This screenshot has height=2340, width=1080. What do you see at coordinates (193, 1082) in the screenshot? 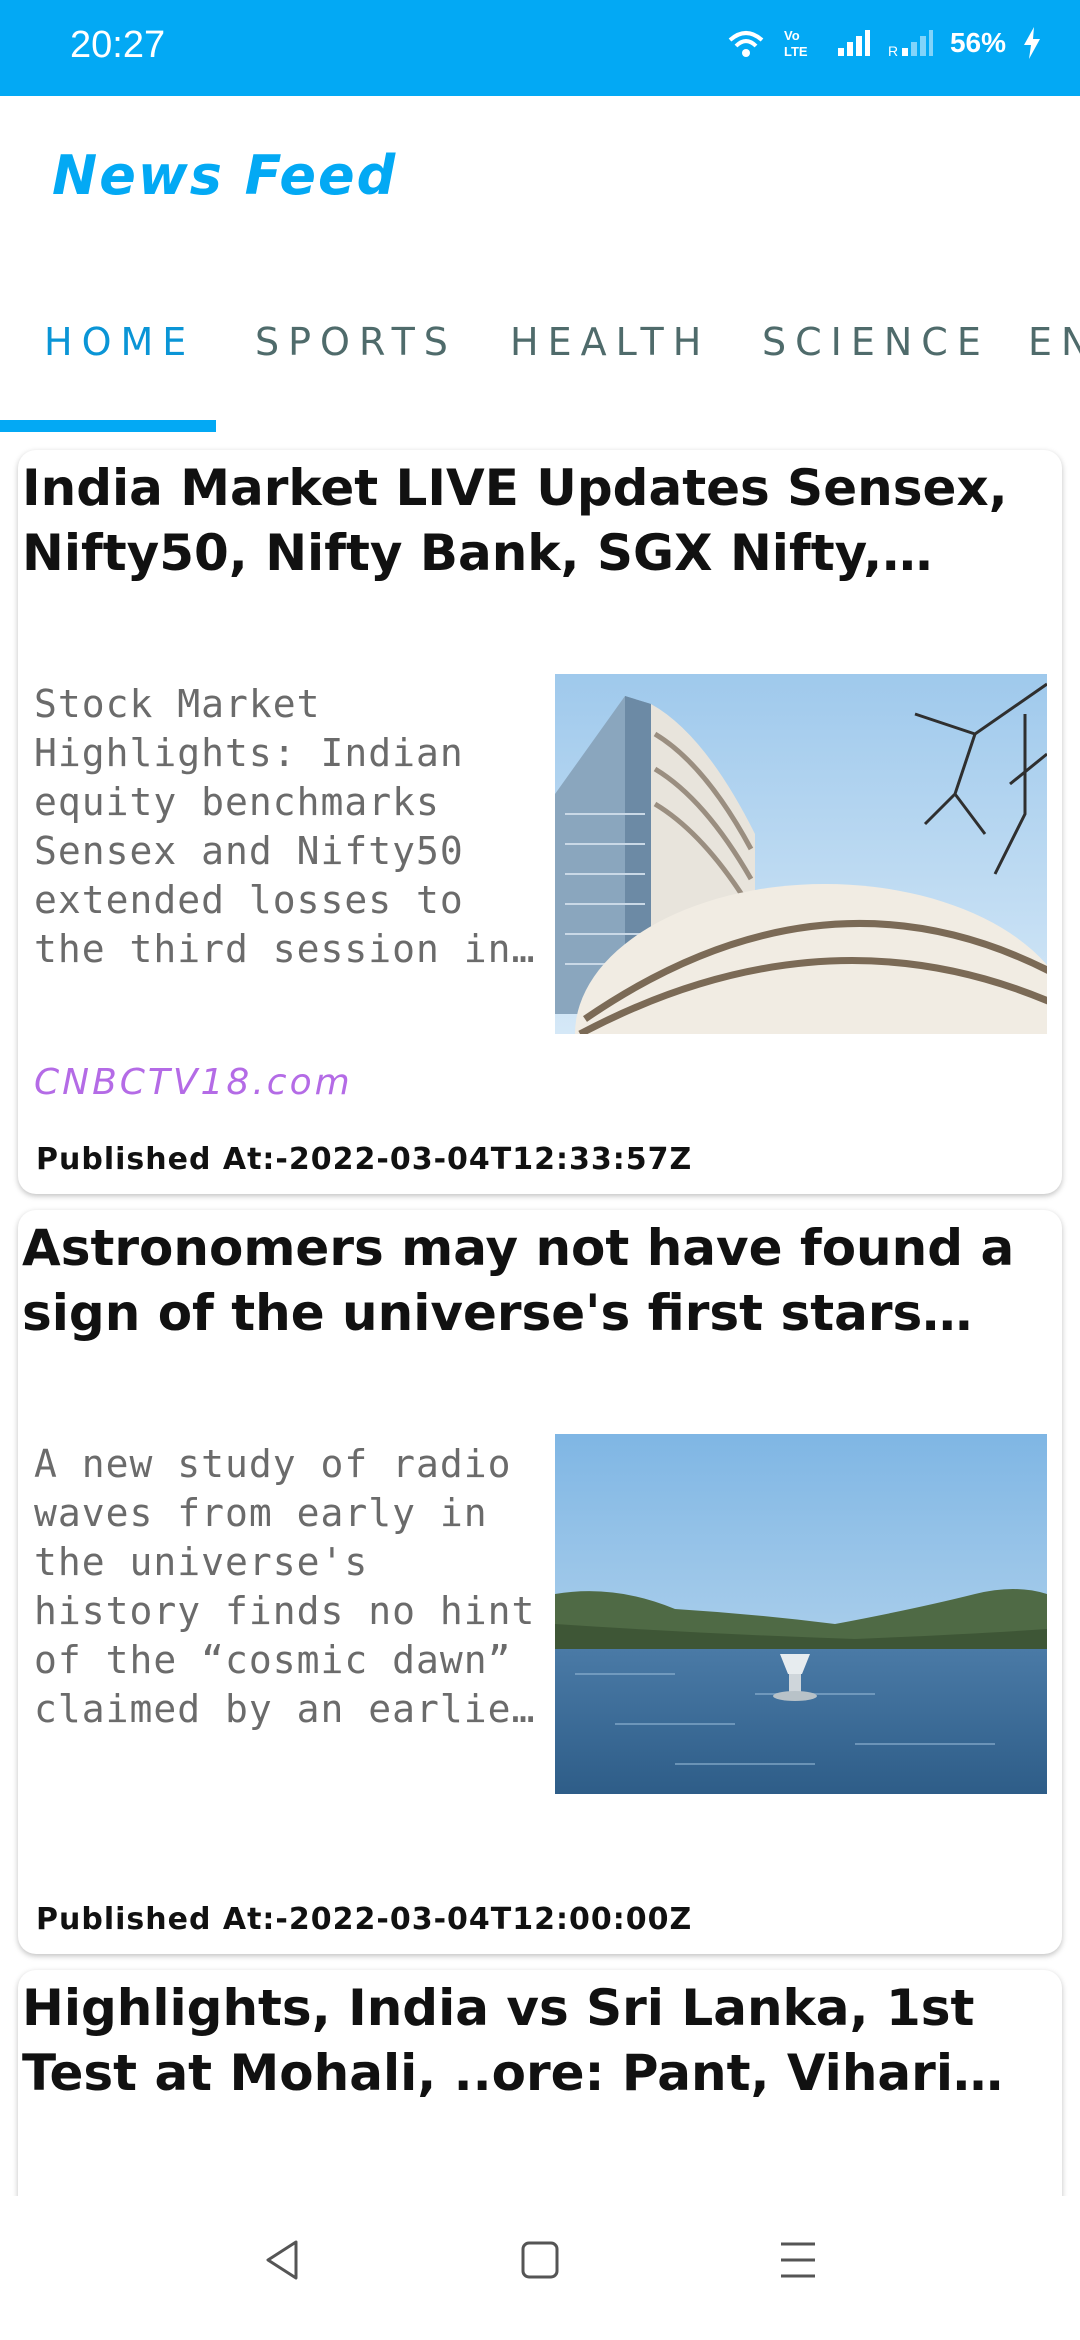
I see `article-source: CNBCTV18.com` at bounding box center [193, 1082].